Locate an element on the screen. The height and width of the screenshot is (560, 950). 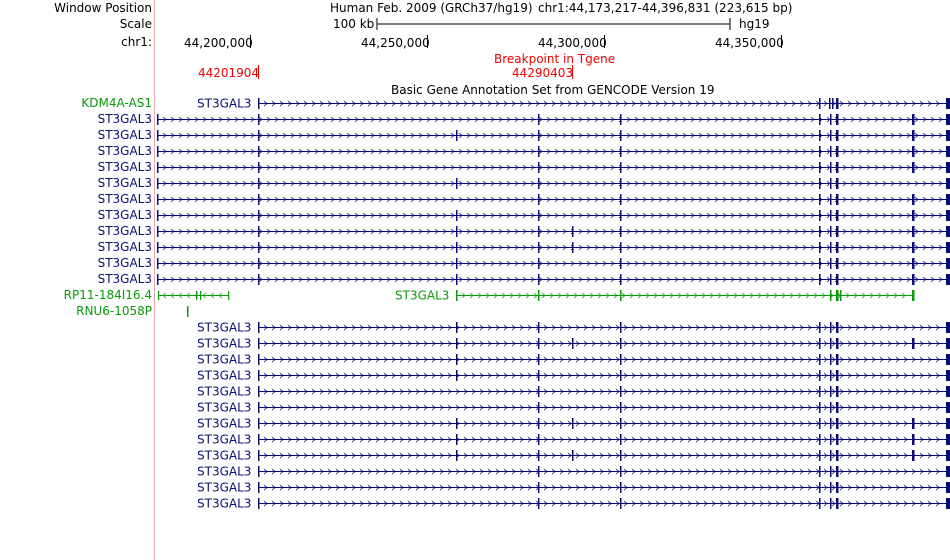
tick-label: 44,350,000 is located at coordinates (749, 43).